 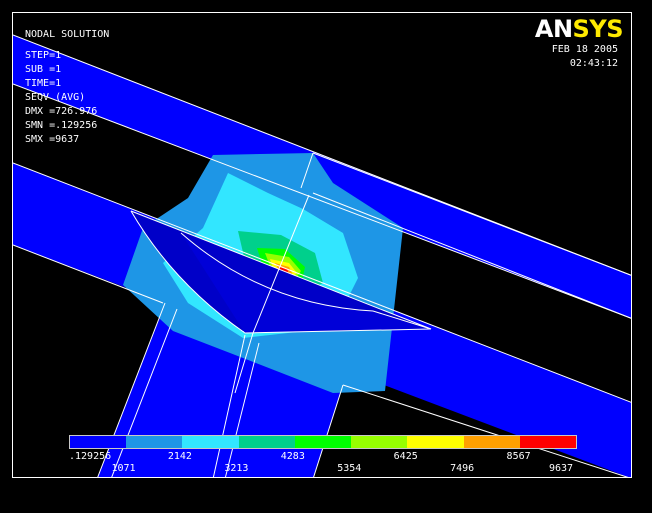 I want to click on logo-part-an: AN, so click(x=553, y=29).